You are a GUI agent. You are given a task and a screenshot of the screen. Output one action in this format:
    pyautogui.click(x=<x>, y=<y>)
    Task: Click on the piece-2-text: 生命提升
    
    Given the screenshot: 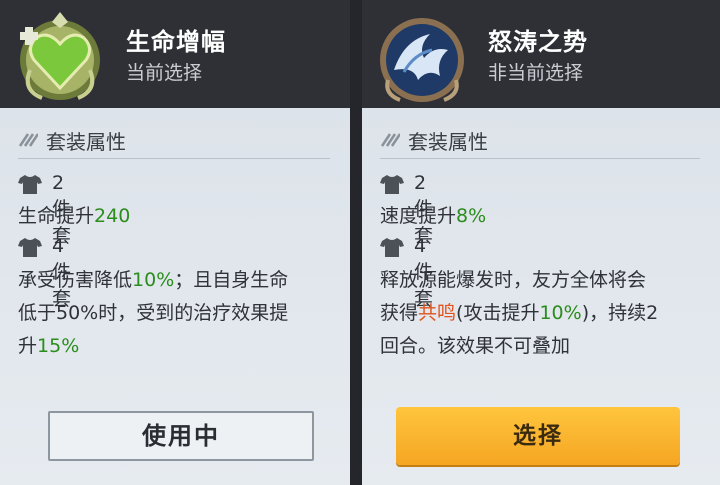 What is the action you would take?
    pyautogui.click(x=56, y=216)
    